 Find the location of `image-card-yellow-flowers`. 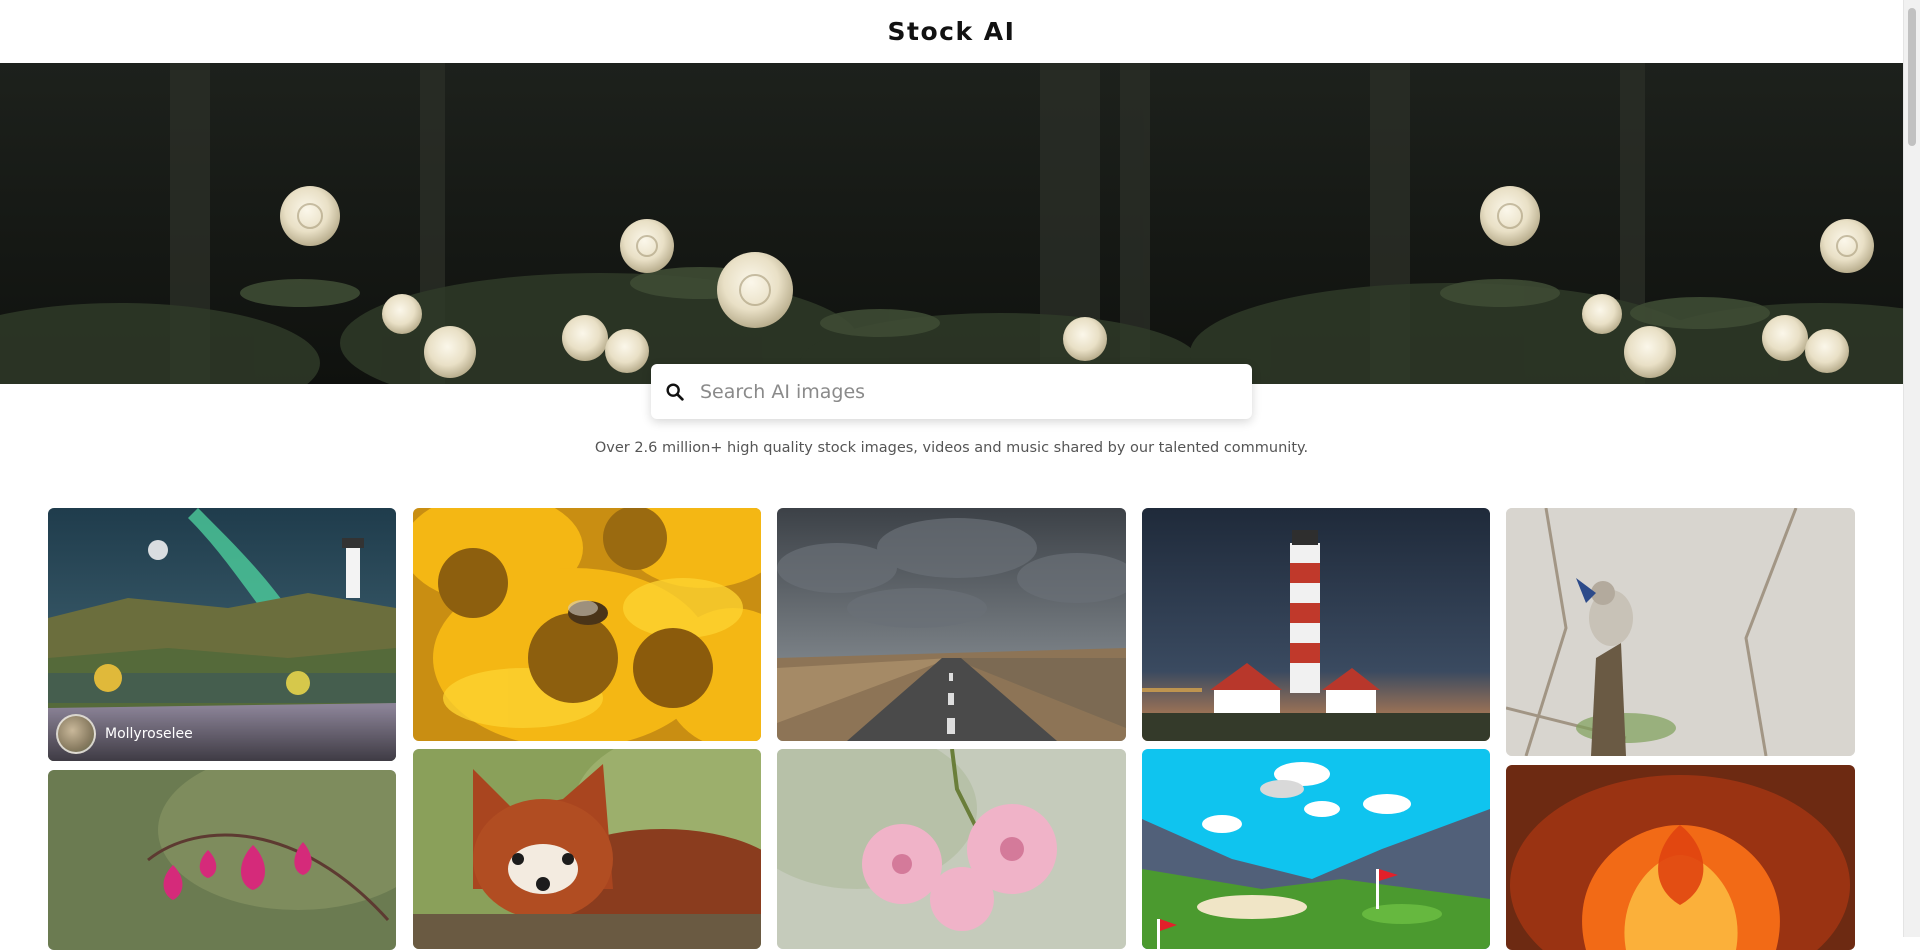

image-card-yellow-flowers is located at coordinates (587, 624).